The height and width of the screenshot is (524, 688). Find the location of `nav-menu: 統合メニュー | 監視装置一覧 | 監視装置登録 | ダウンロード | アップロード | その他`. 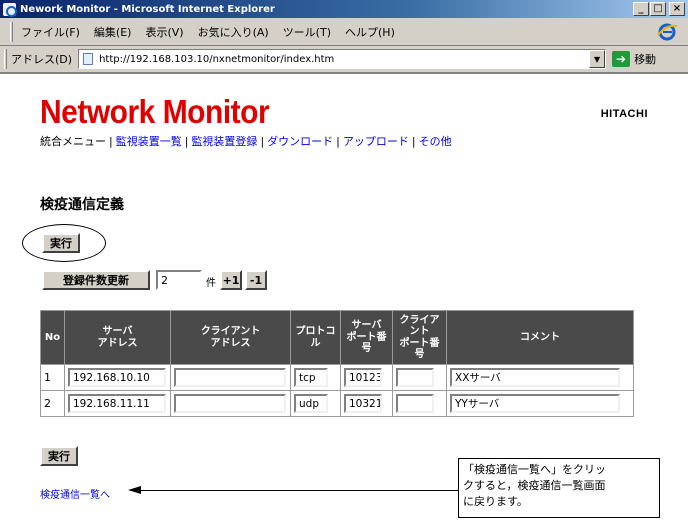

nav-menu: 統合メニュー | 監視装置一覧 | 監視装置登録 | ダウンロード | アップロード | その他 is located at coordinates (246, 141).